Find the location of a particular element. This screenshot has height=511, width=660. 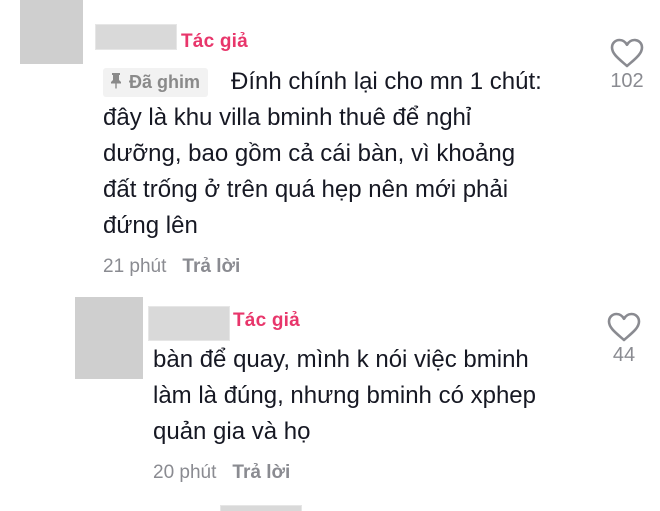

author-badge: Tác giả is located at coordinates (214, 41).